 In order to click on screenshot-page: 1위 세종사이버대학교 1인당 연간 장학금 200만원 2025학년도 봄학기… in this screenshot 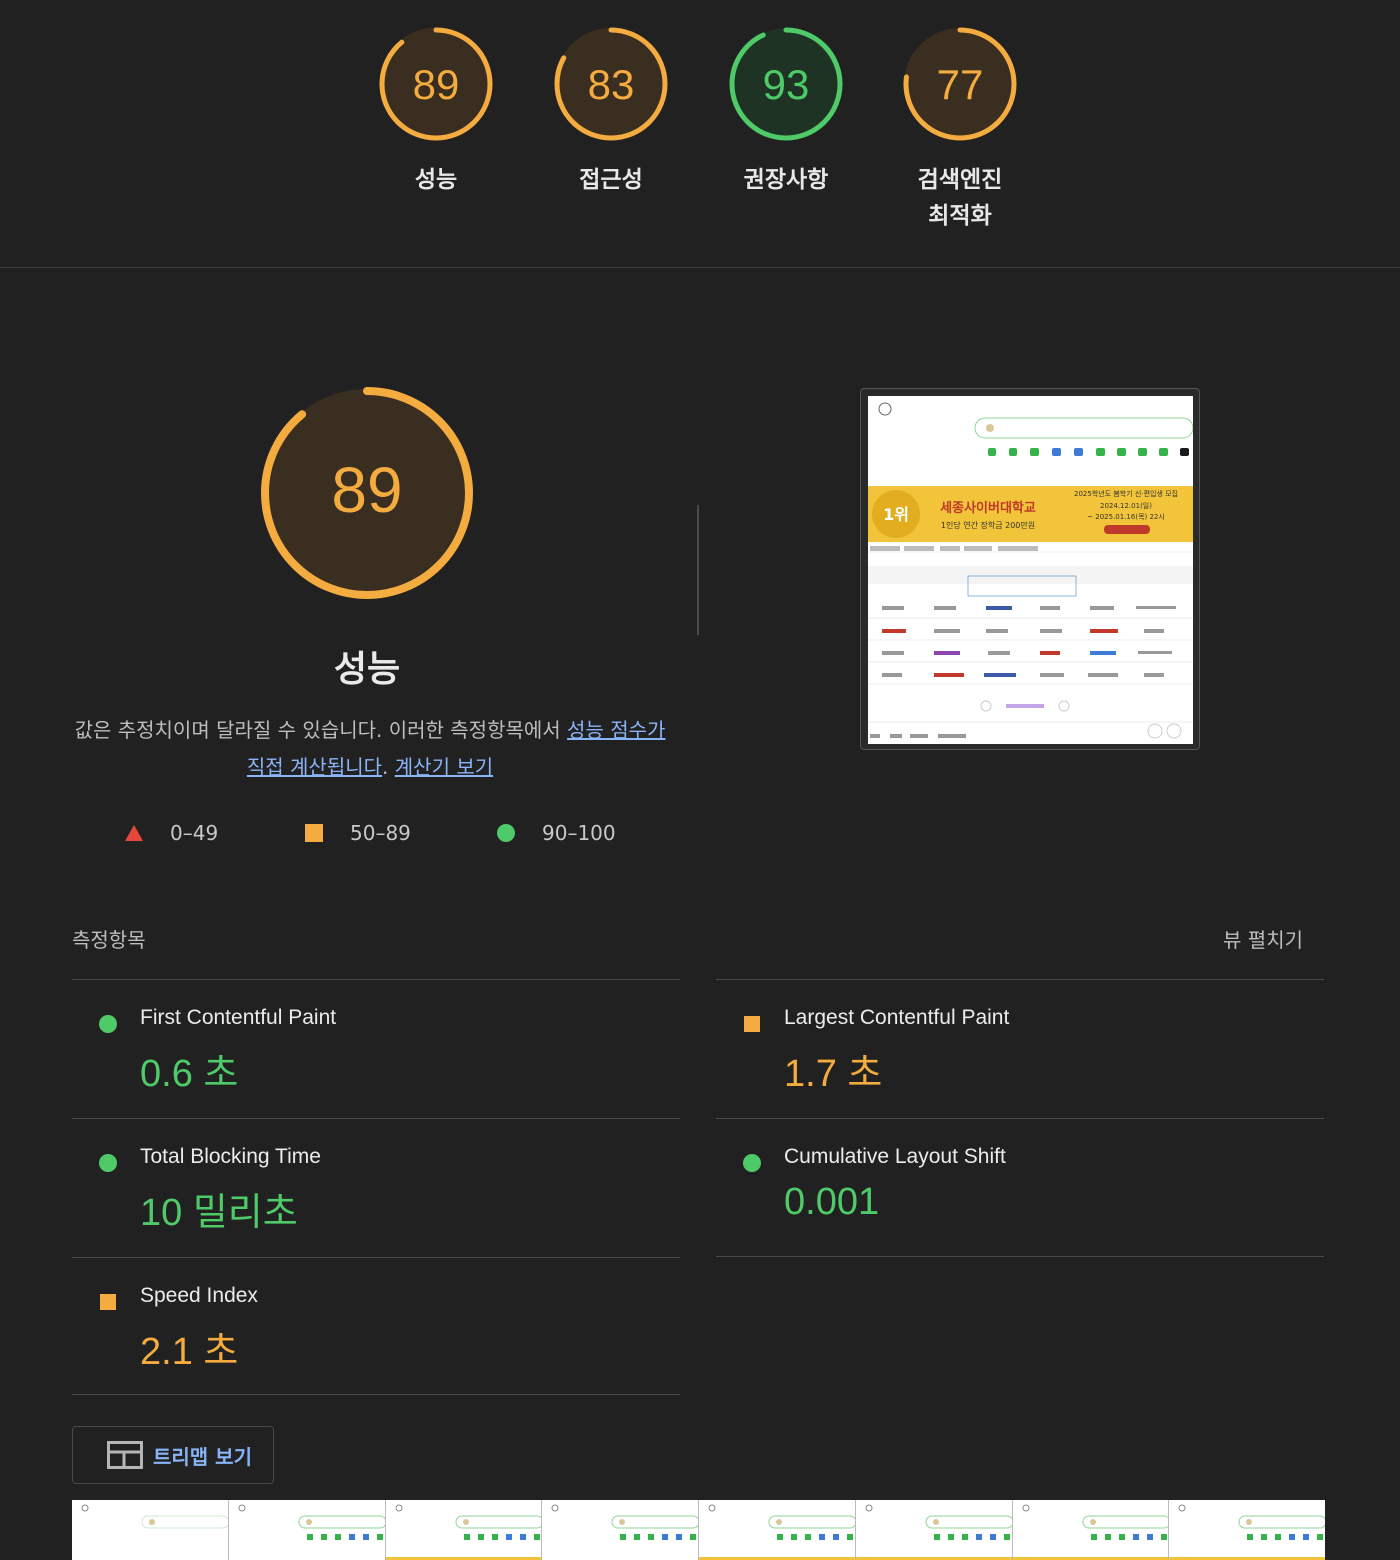, I will do `click(1030, 570)`.